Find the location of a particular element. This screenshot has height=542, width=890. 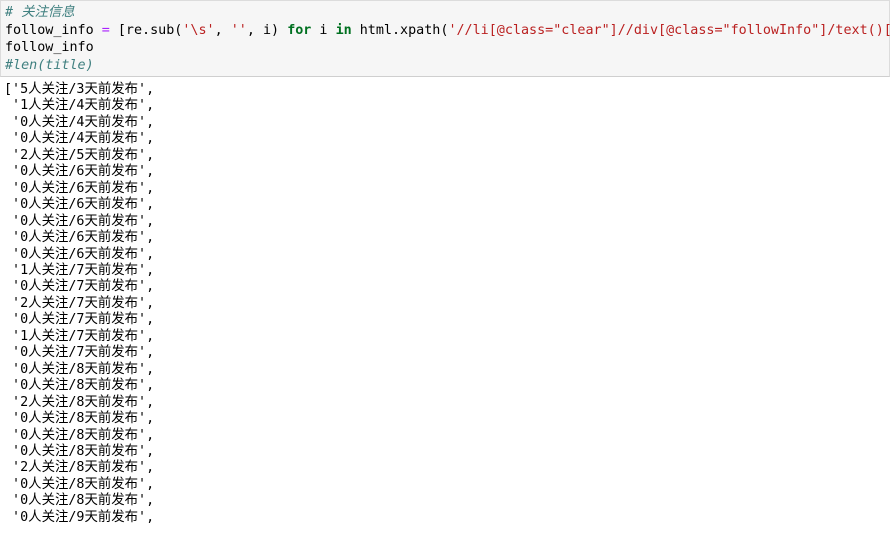

variable-follow-info: follow_info is located at coordinates (53, 30).